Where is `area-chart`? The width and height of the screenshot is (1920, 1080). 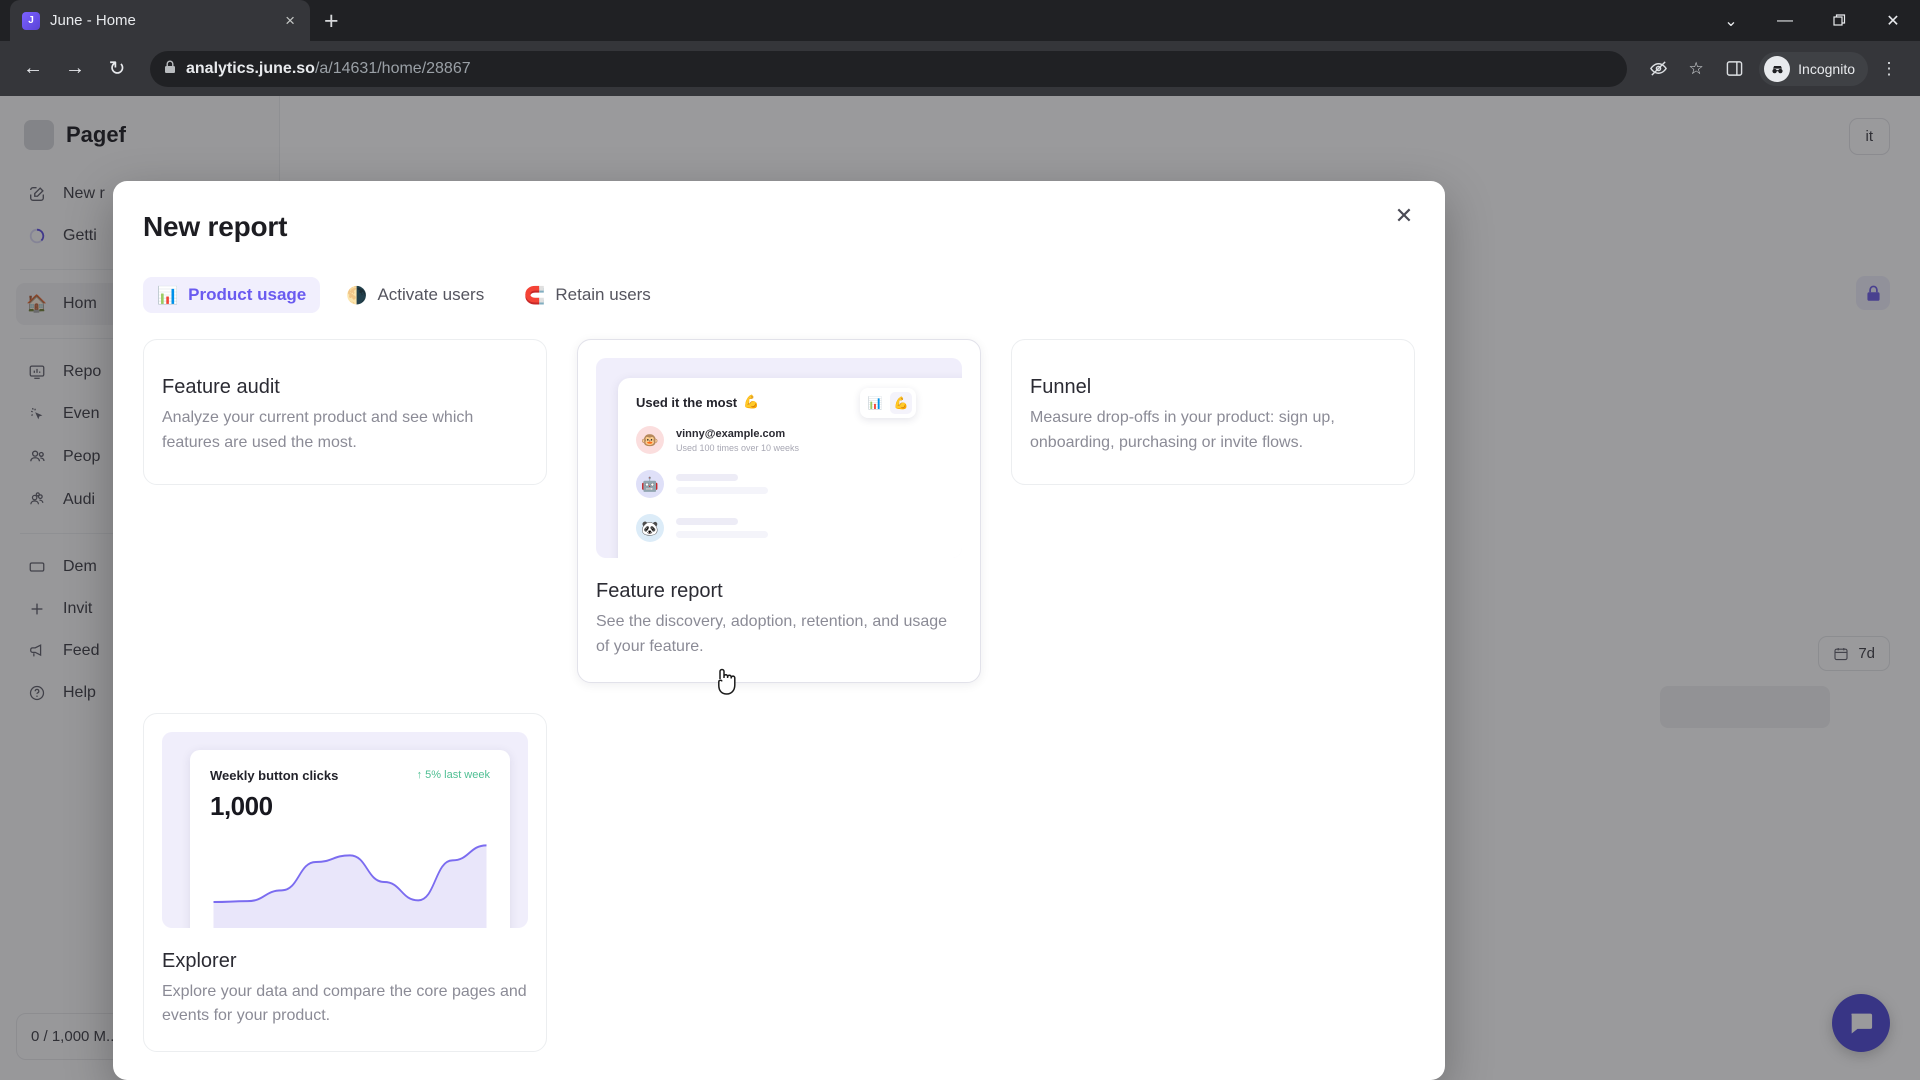 area-chart is located at coordinates (350, 885).